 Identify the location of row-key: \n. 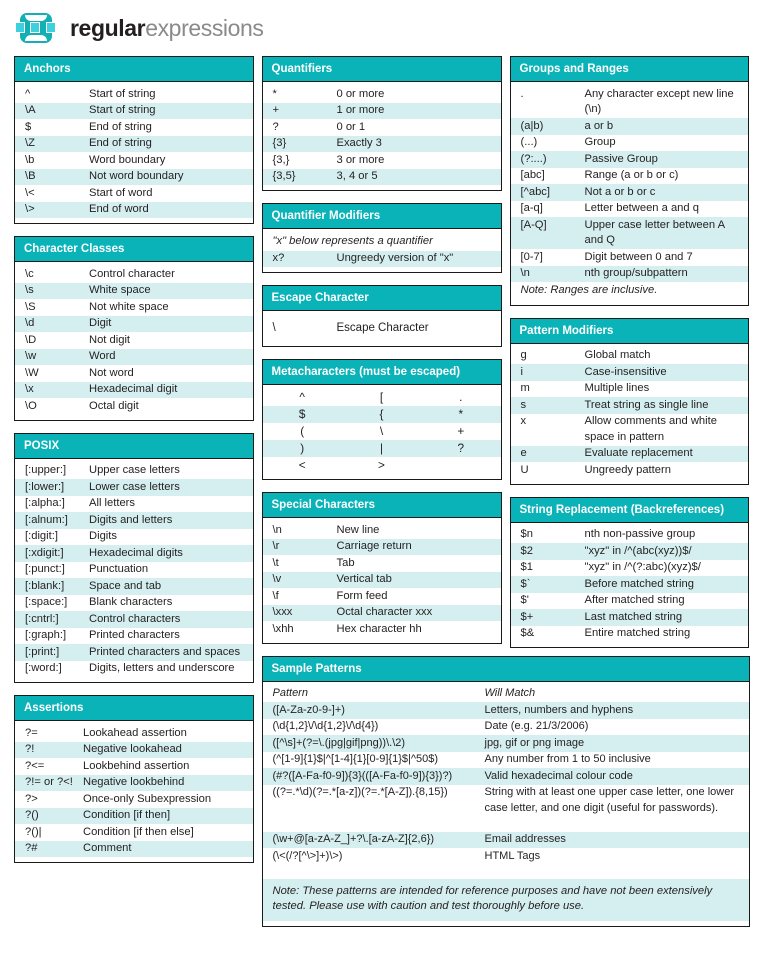
(525, 273).